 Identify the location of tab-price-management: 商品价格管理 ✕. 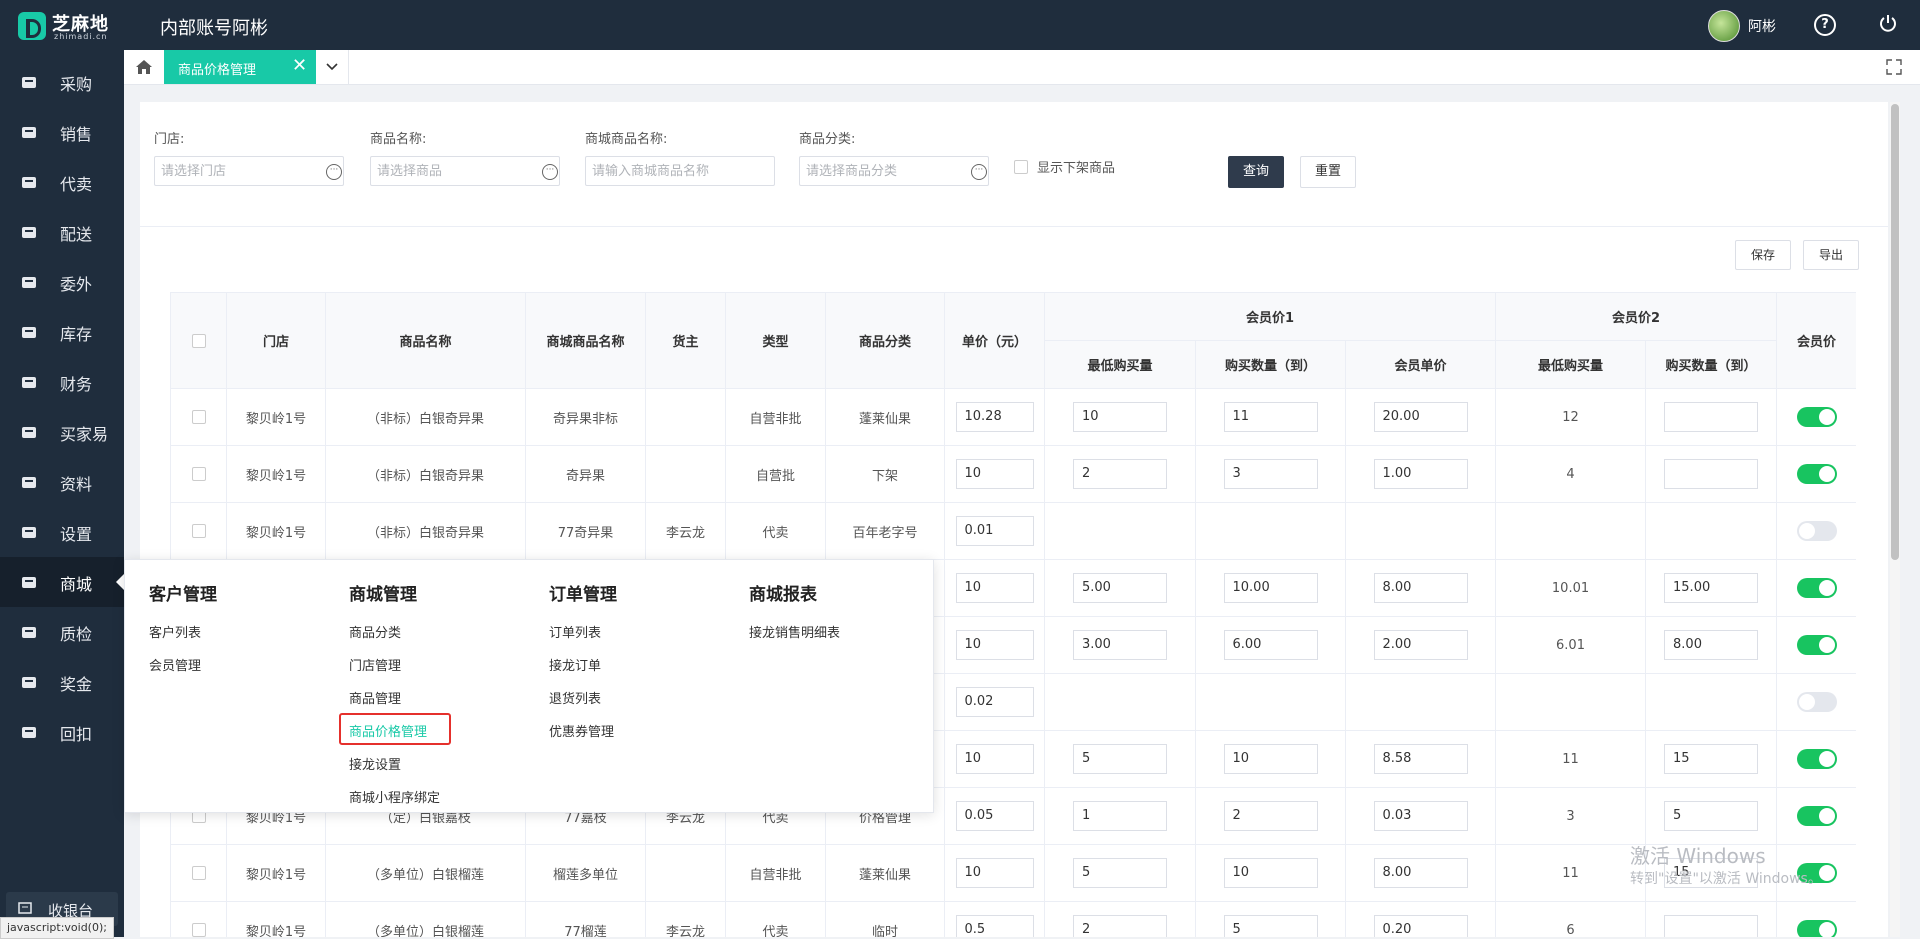
(240, 67).